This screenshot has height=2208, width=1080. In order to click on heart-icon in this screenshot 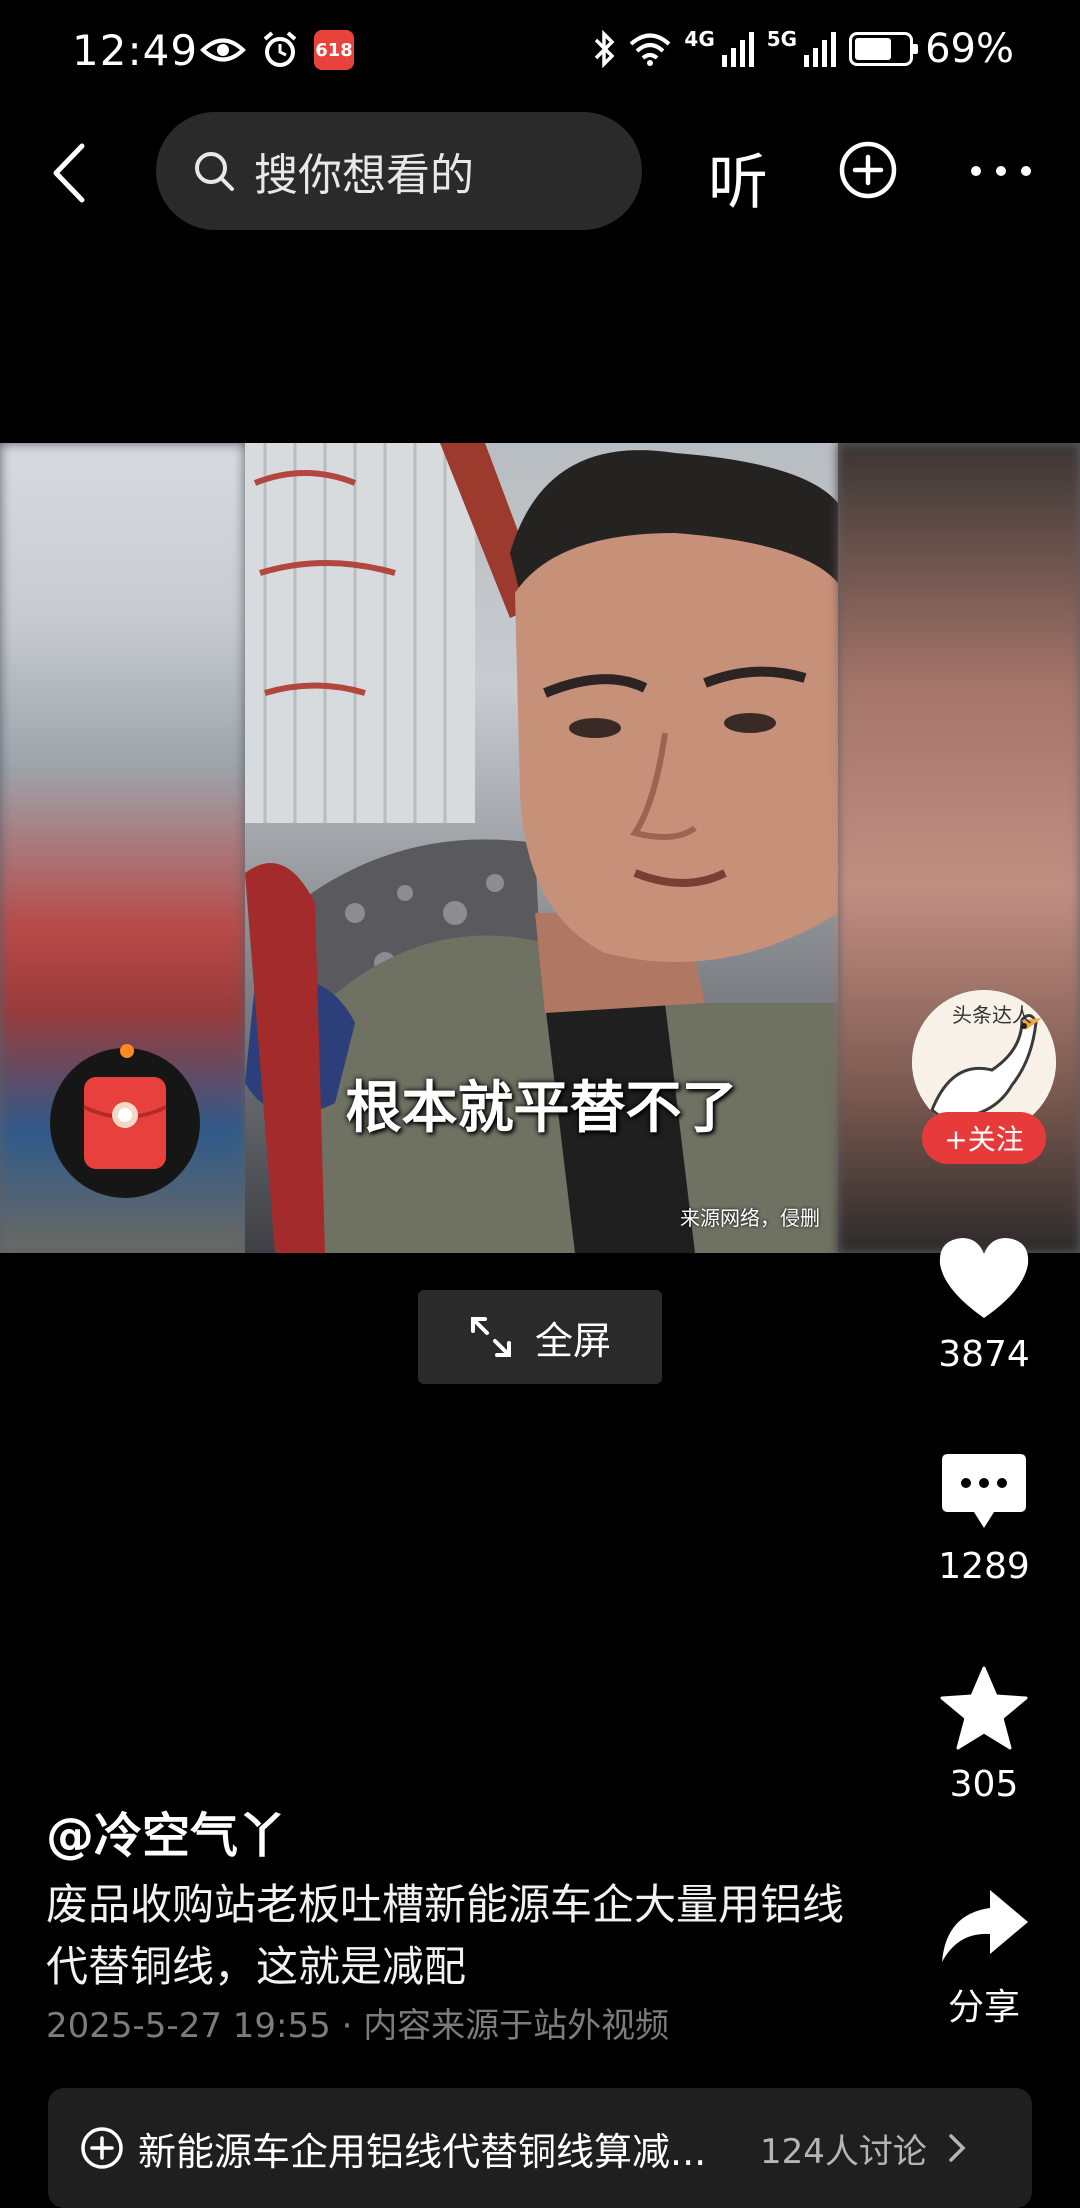, I will do `click(984, 1278)`.